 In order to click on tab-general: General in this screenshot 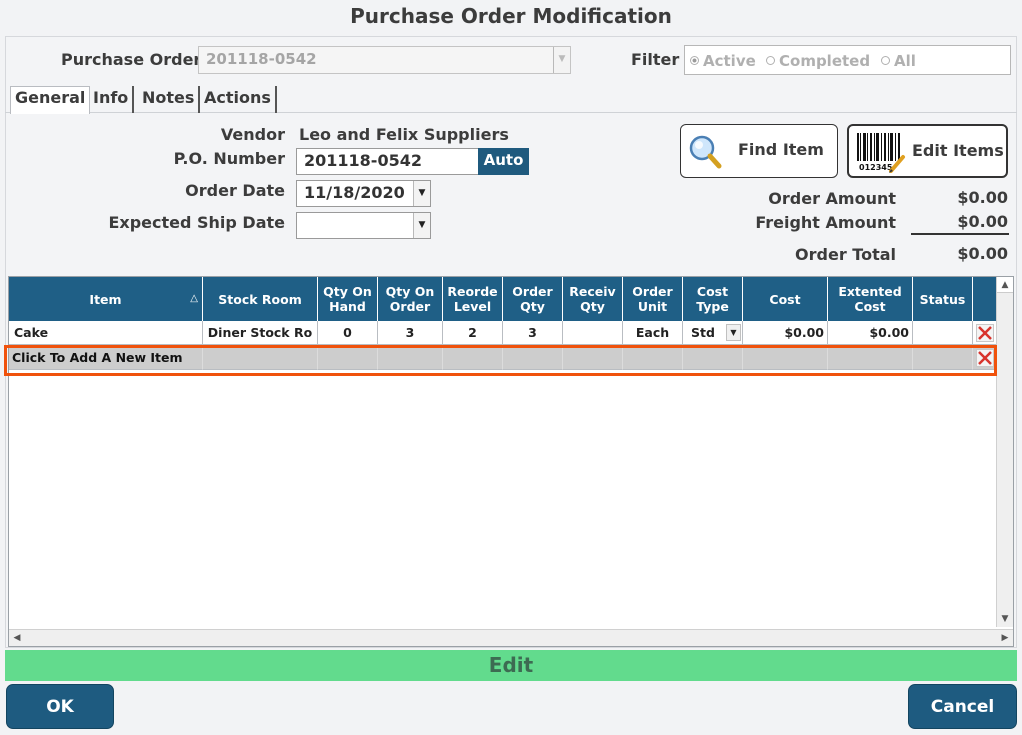, I will do `click(50, 100)`.